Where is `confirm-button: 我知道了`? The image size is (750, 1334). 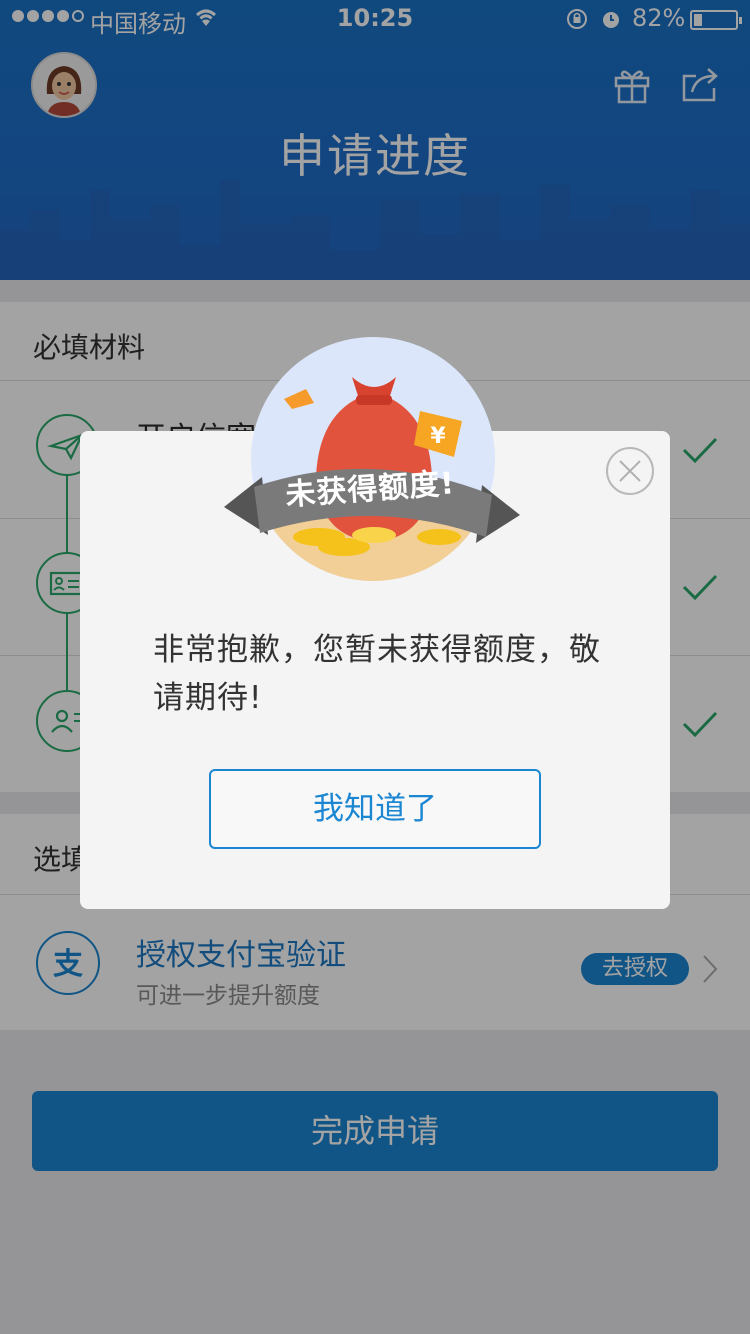
confirm-button: 我知道了 is located at coordinates (375, 809).